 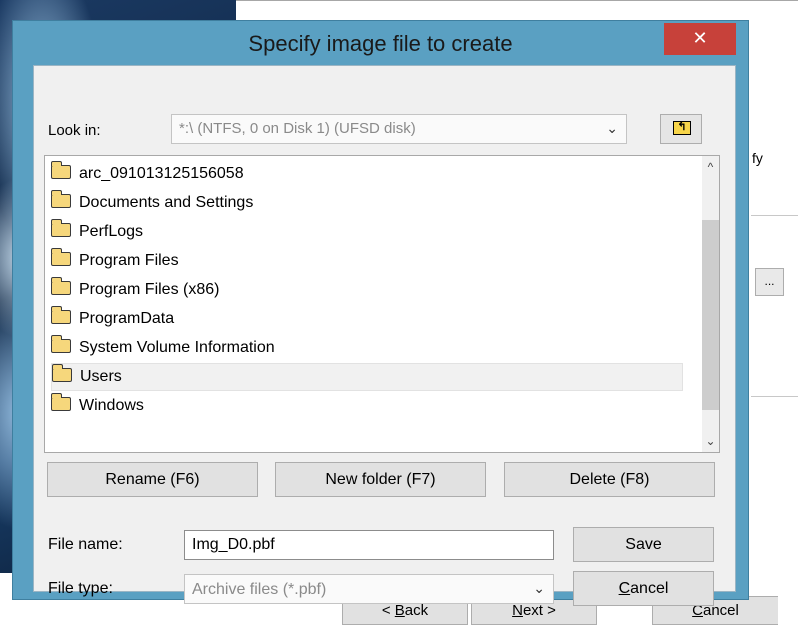 I want to click on look-in-label: Look in:, so click(x=74, y=130).